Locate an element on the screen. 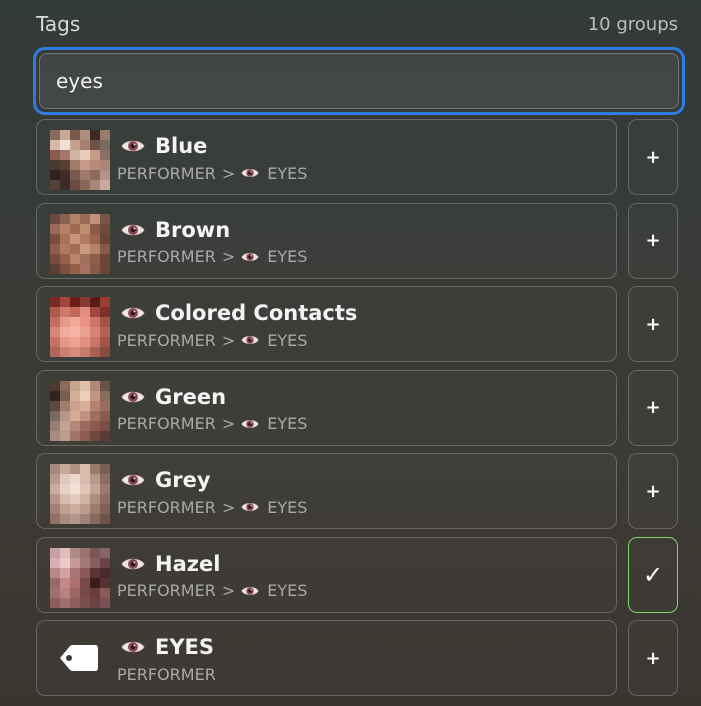 This screenshot has width=701, height=706. tag-card: Brown PERFORMER > EYES is located at coordinates (326, 240).